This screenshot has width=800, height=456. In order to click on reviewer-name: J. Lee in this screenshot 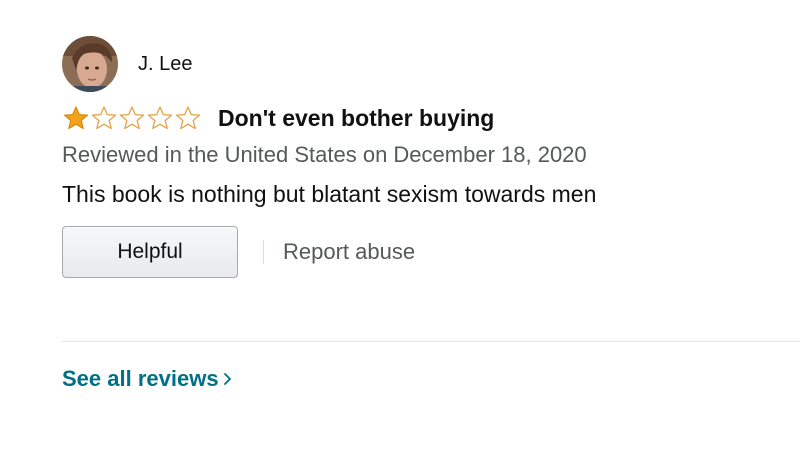, I will do `click(165, 64)`.